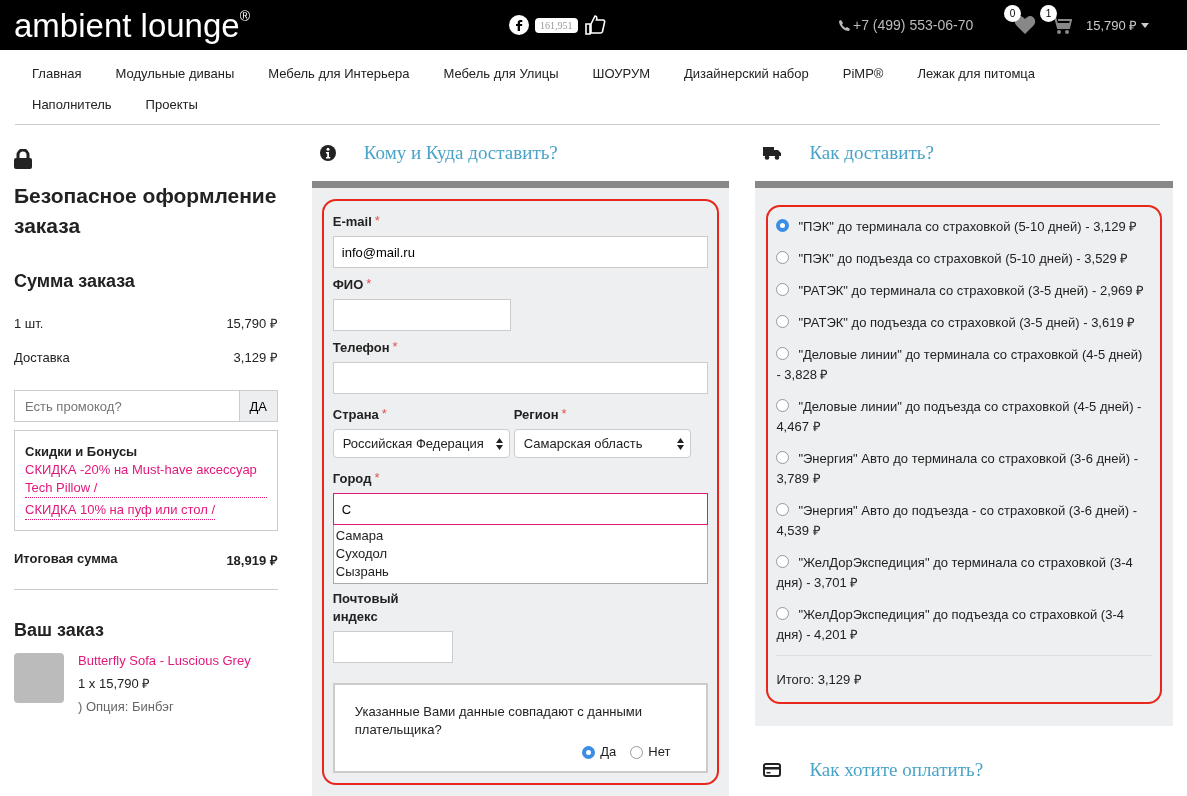 The image size is (1187, 796). I want to click on facebook-icon, so click(519, 25).